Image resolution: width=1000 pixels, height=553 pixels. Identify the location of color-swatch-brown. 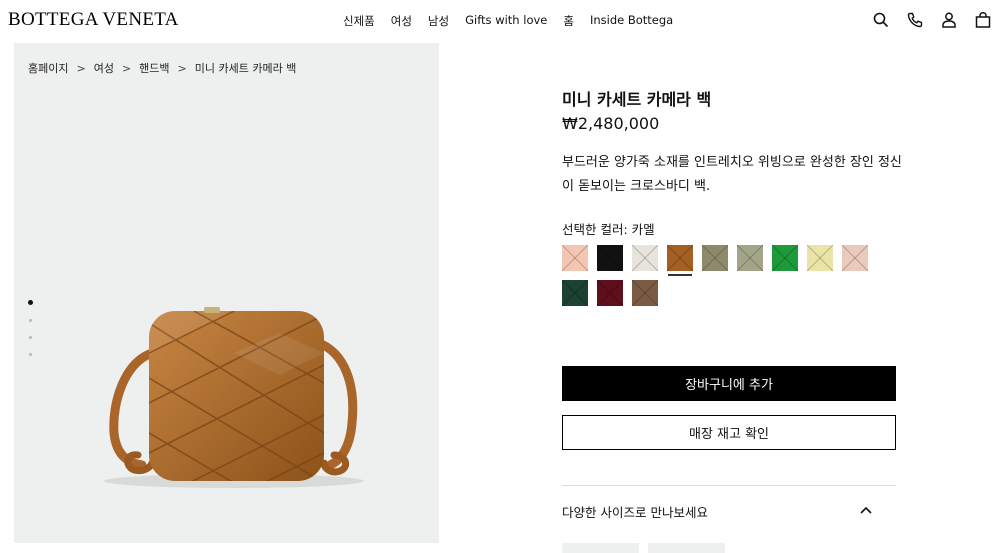
(645, 293).